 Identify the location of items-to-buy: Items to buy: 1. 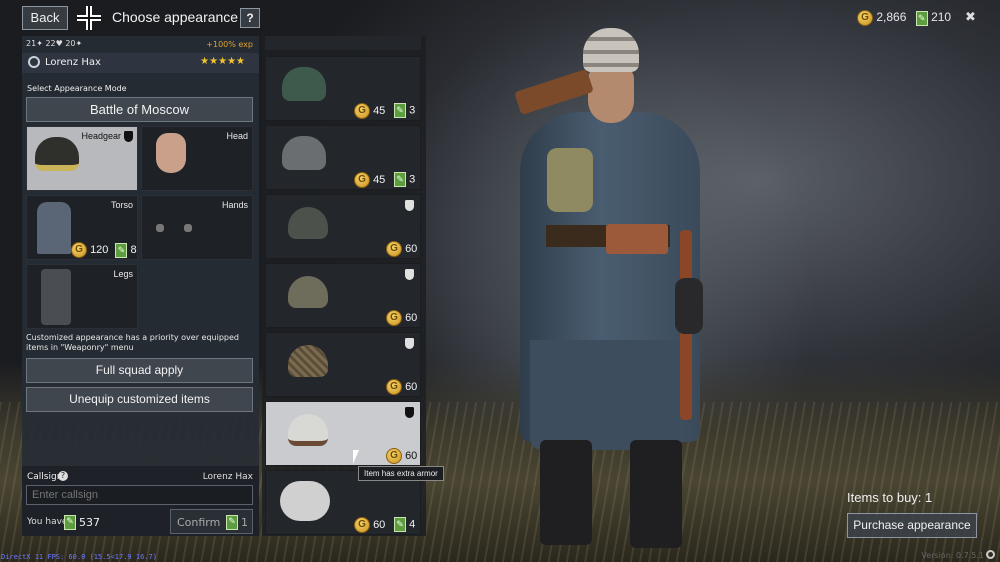
(890, 497).